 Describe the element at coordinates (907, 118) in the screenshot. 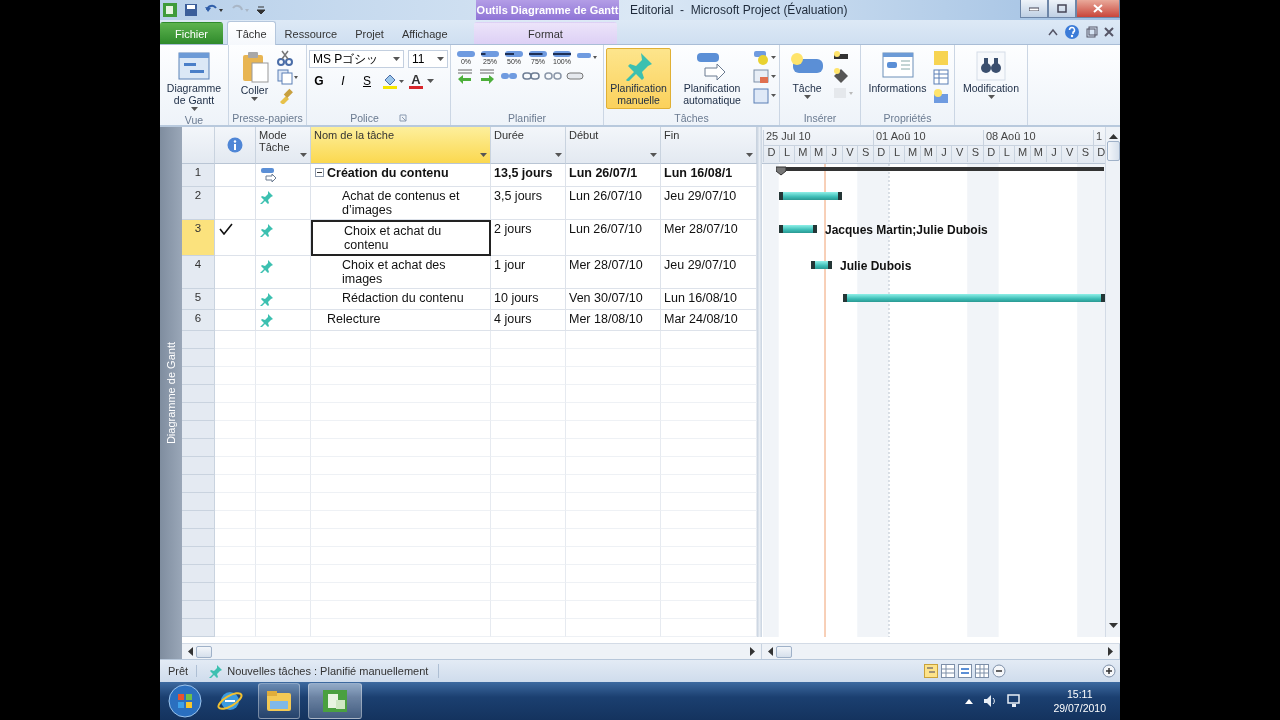

I see `group-label: Propriétés` at that location.